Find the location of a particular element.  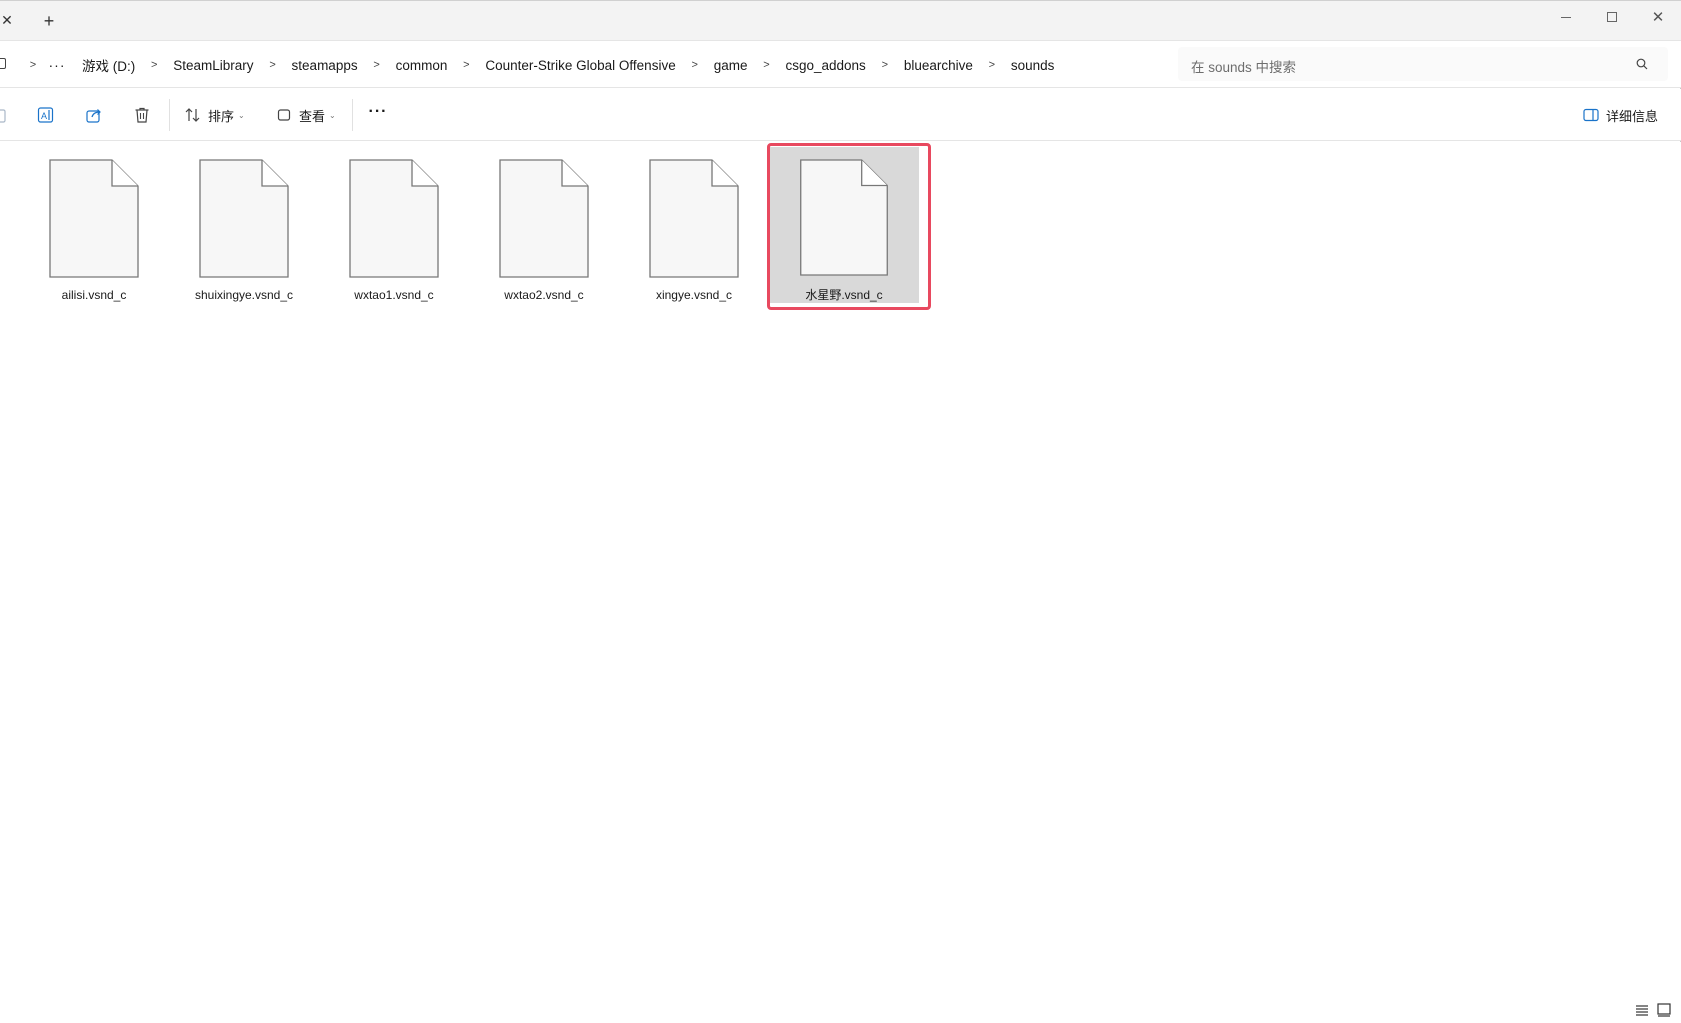

file-name: 水星野.vsnd_c is located at coordinates (844, 295).